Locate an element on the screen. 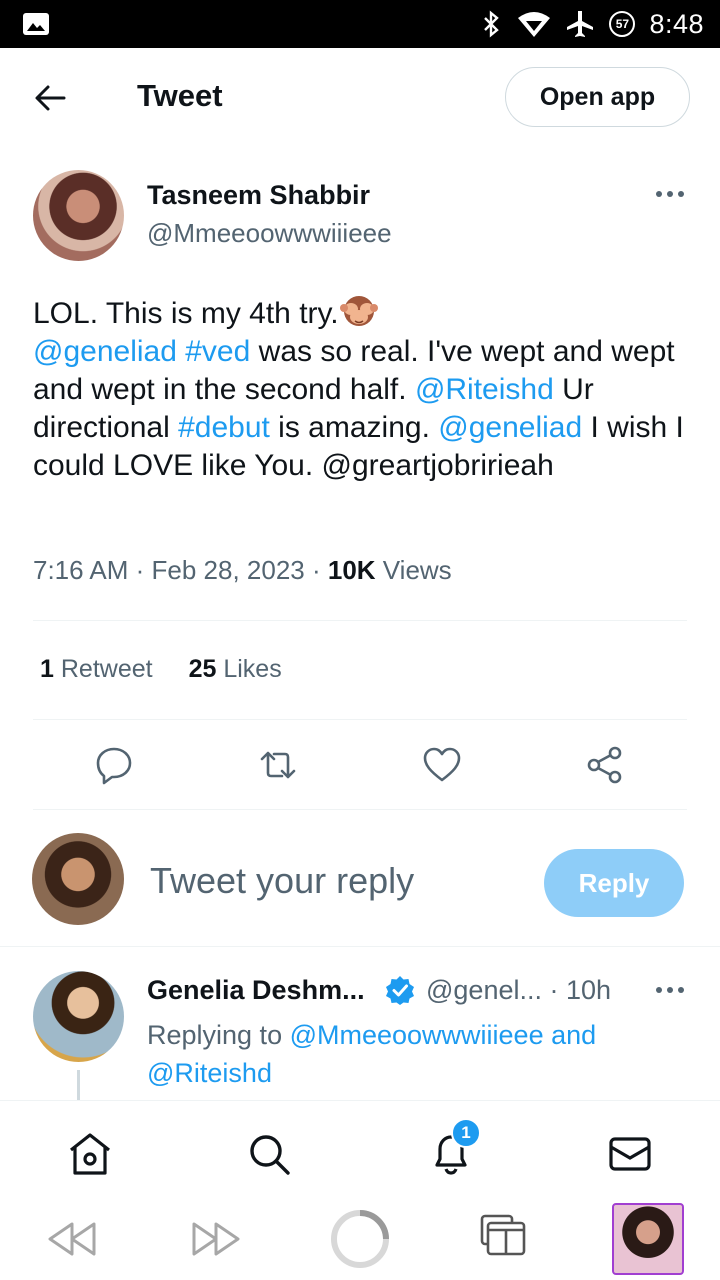  battery-saver-icon: 57 is located at coordinates (622, 24).